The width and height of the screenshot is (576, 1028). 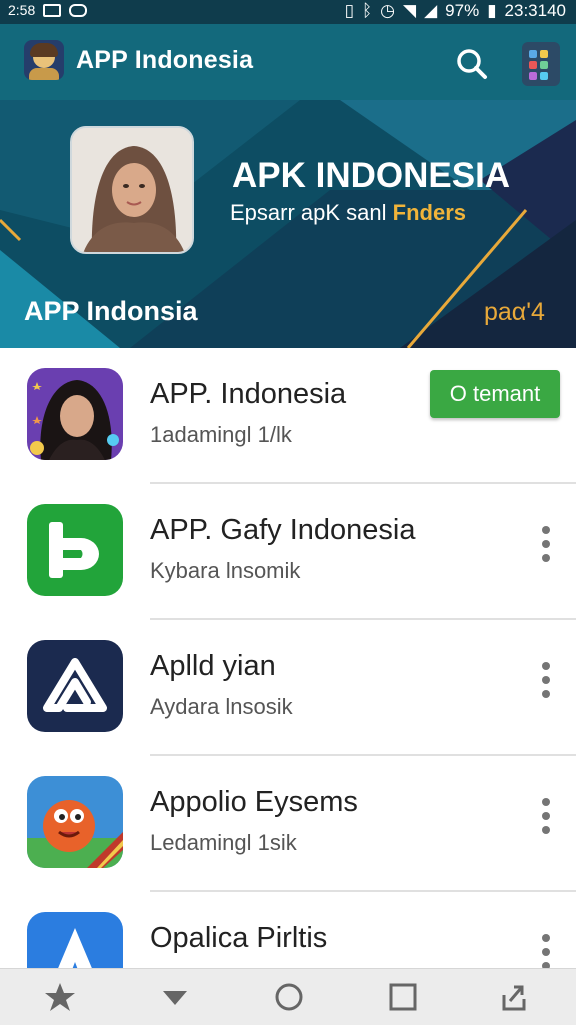 What do you see at coordinates (75, 550) in the screenshot?
I see `green-b-logo-icon` at bounding box center [75, 550].